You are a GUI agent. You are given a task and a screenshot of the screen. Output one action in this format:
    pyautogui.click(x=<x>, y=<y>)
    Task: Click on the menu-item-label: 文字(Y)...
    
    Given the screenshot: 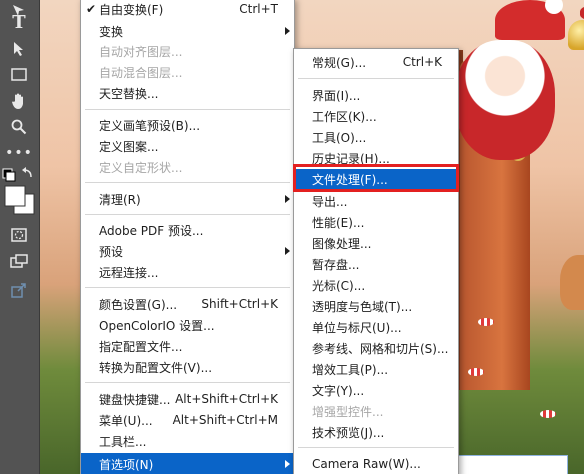 What is the action you would take?
    pyautogui.click(x=338, y=390)
    